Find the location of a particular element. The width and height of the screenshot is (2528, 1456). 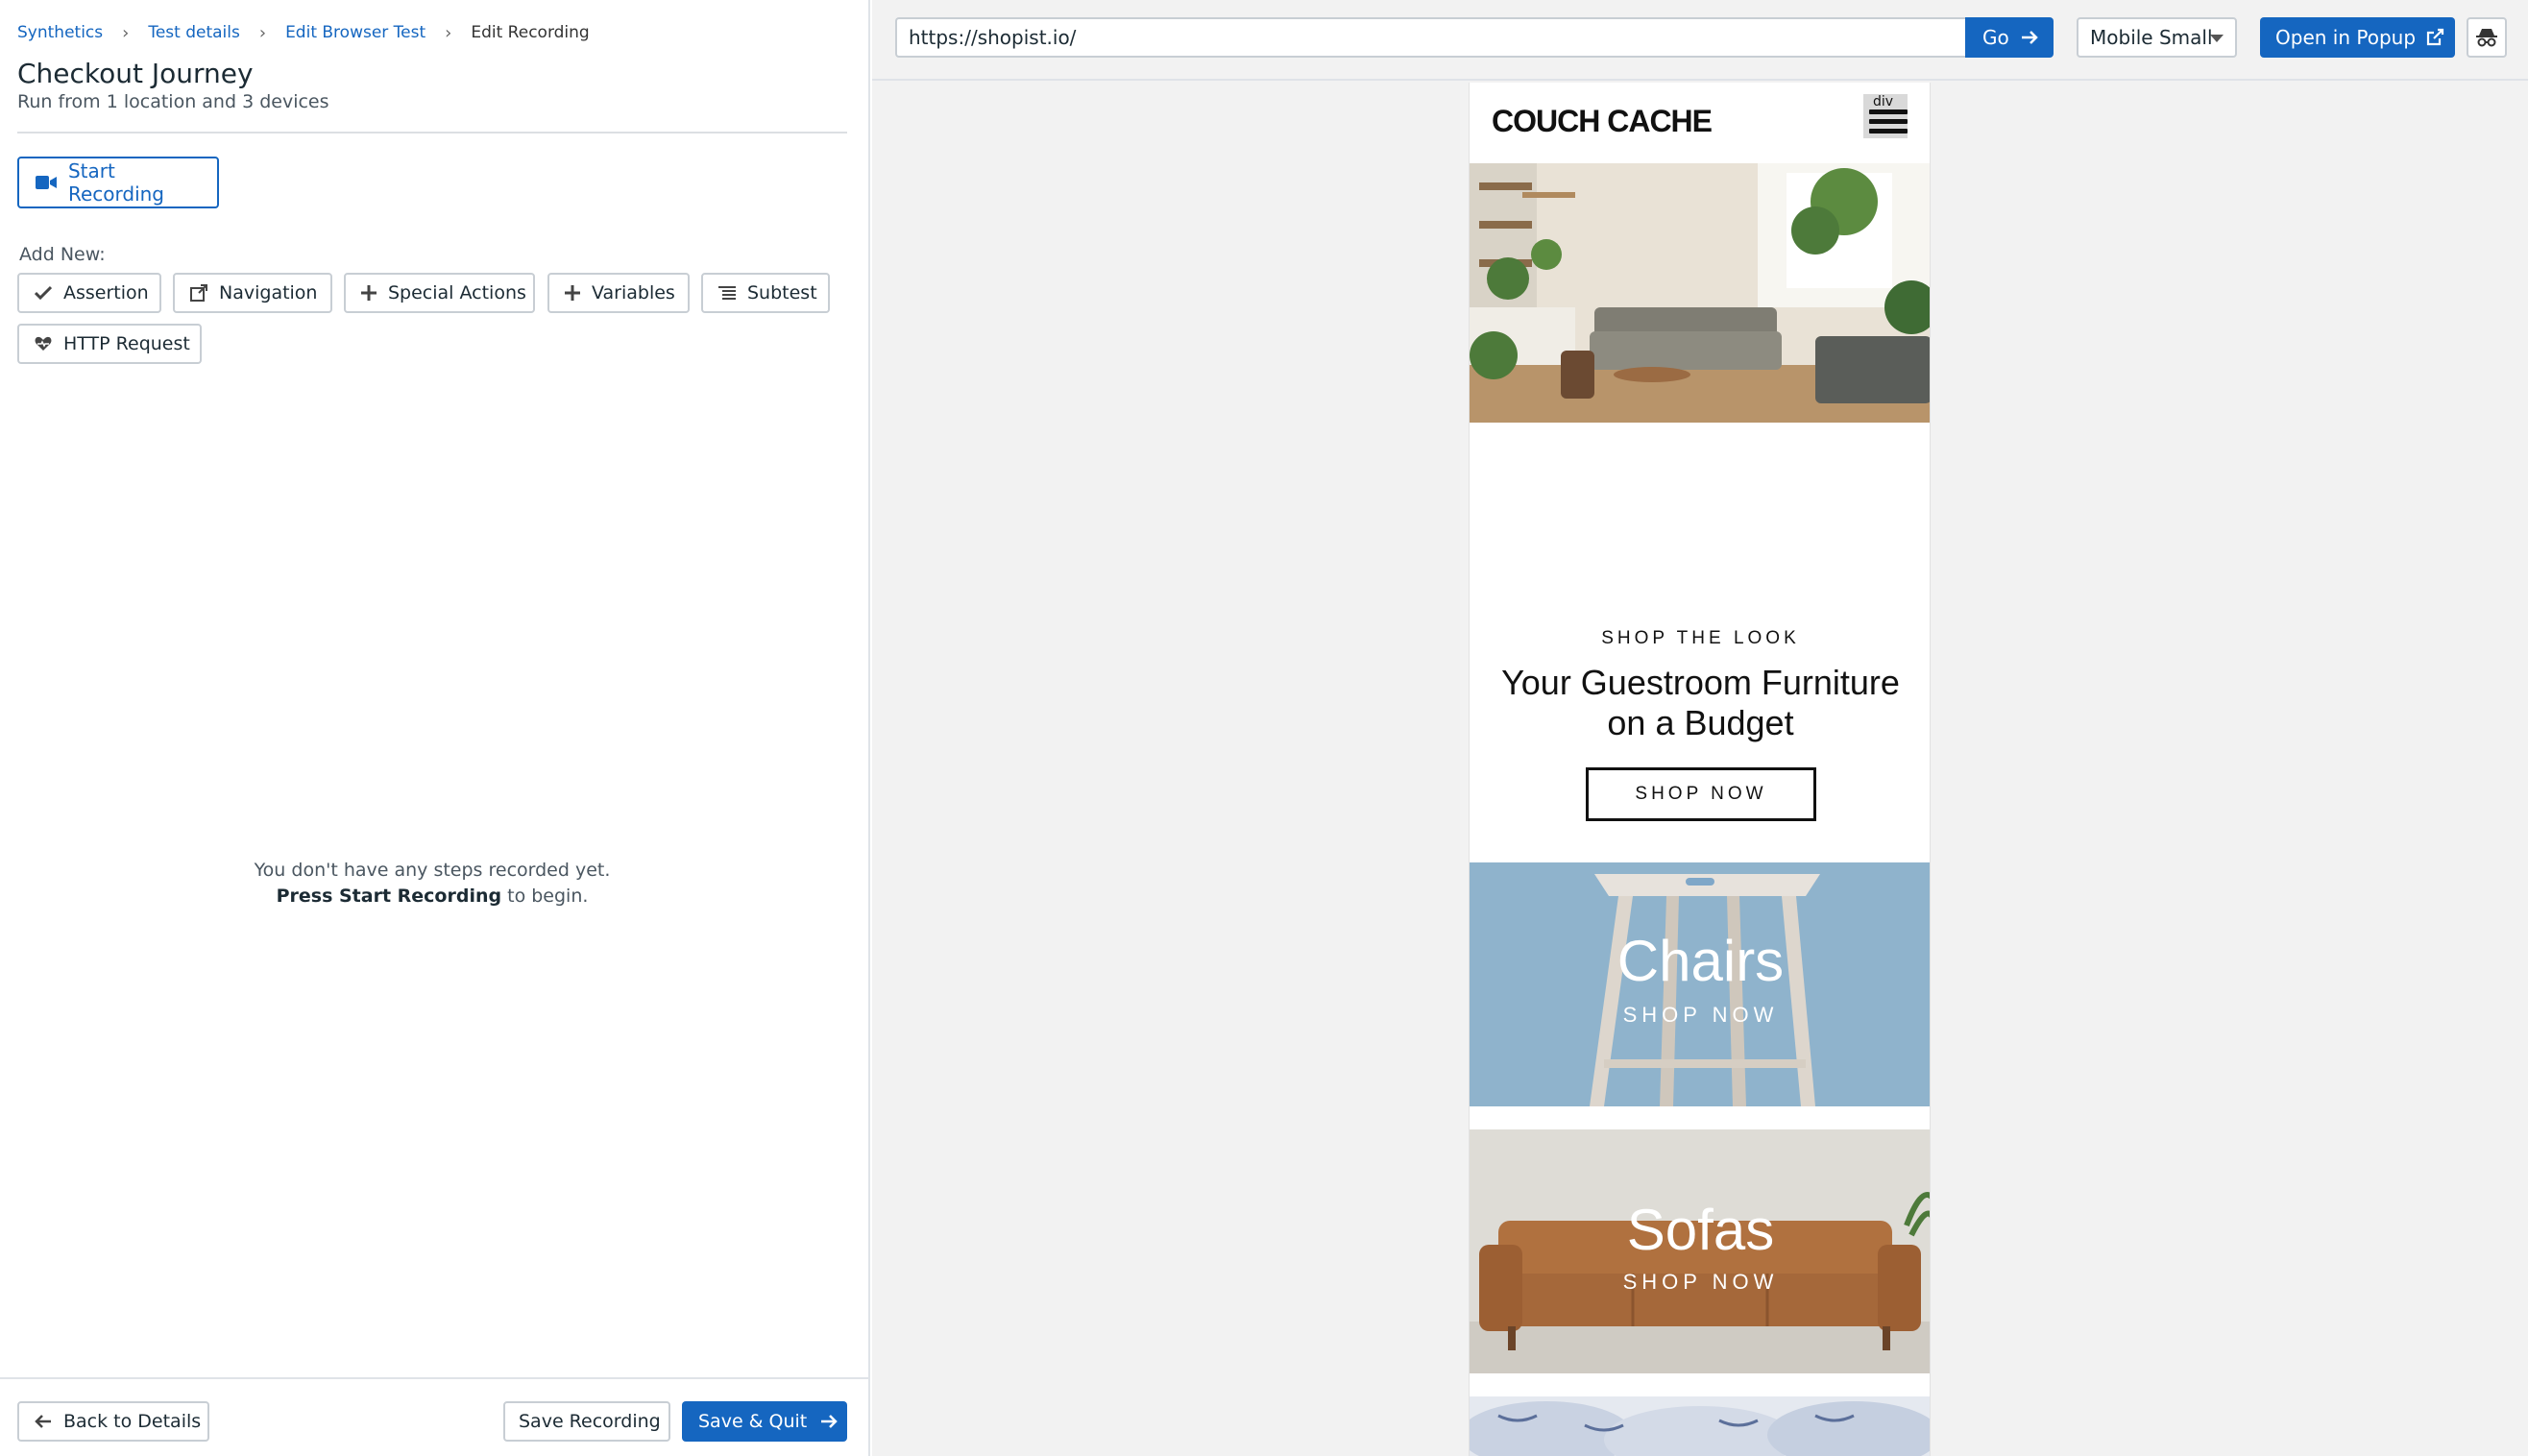

list-icon is located at coordinates (727, 293).